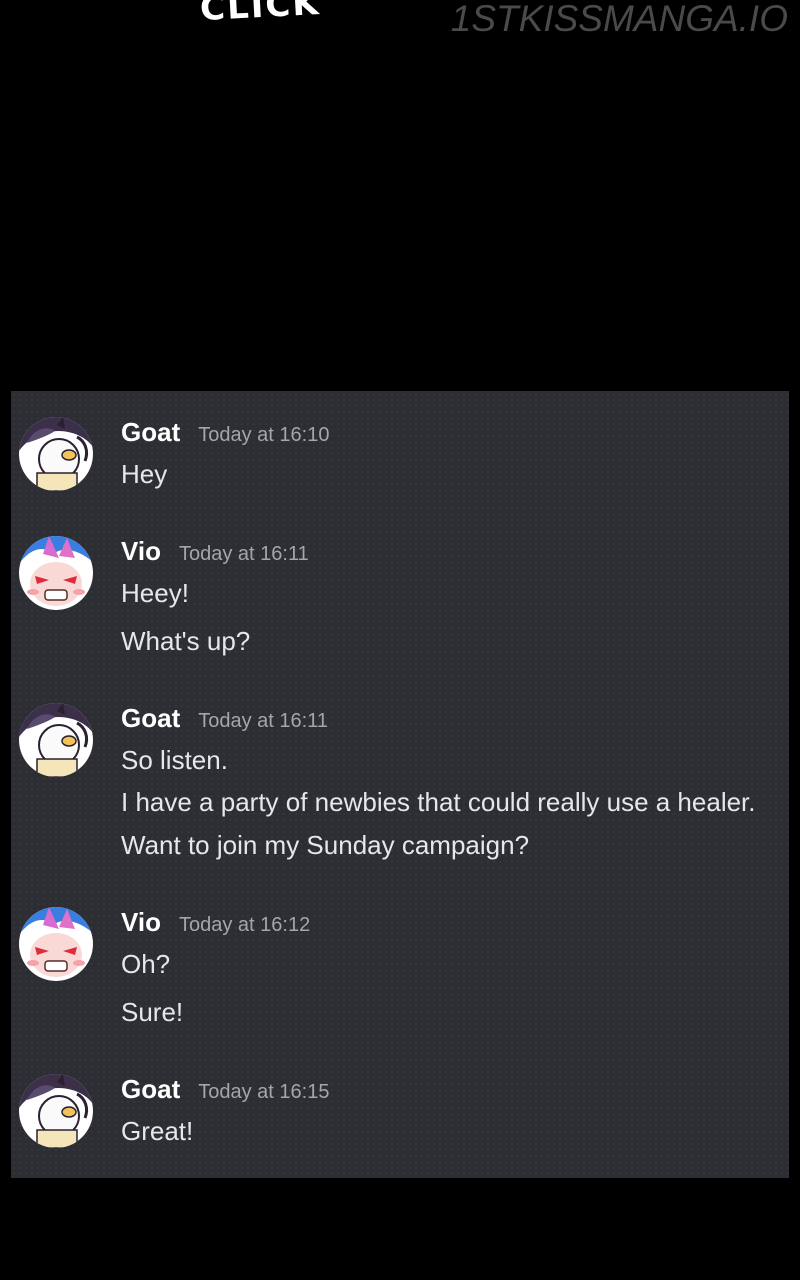 The height and width of the screenshot is (1280, 800). I want to click on message-header: Goat Today at 16:15, so click(225, 1089).